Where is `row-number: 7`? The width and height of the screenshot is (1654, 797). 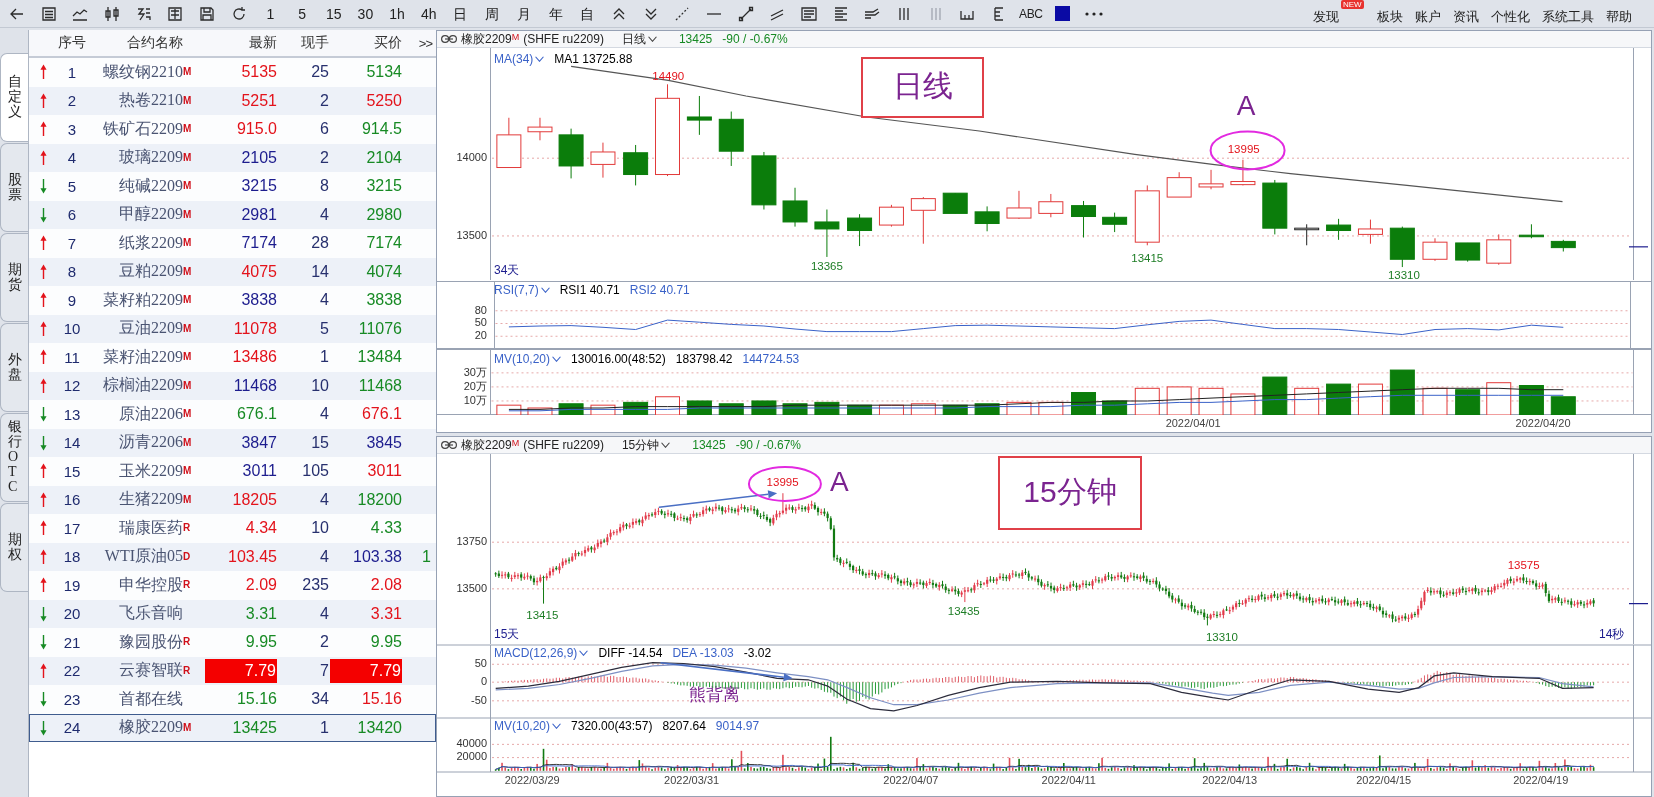
row-number: 7 is located at coordinates (72, 243).